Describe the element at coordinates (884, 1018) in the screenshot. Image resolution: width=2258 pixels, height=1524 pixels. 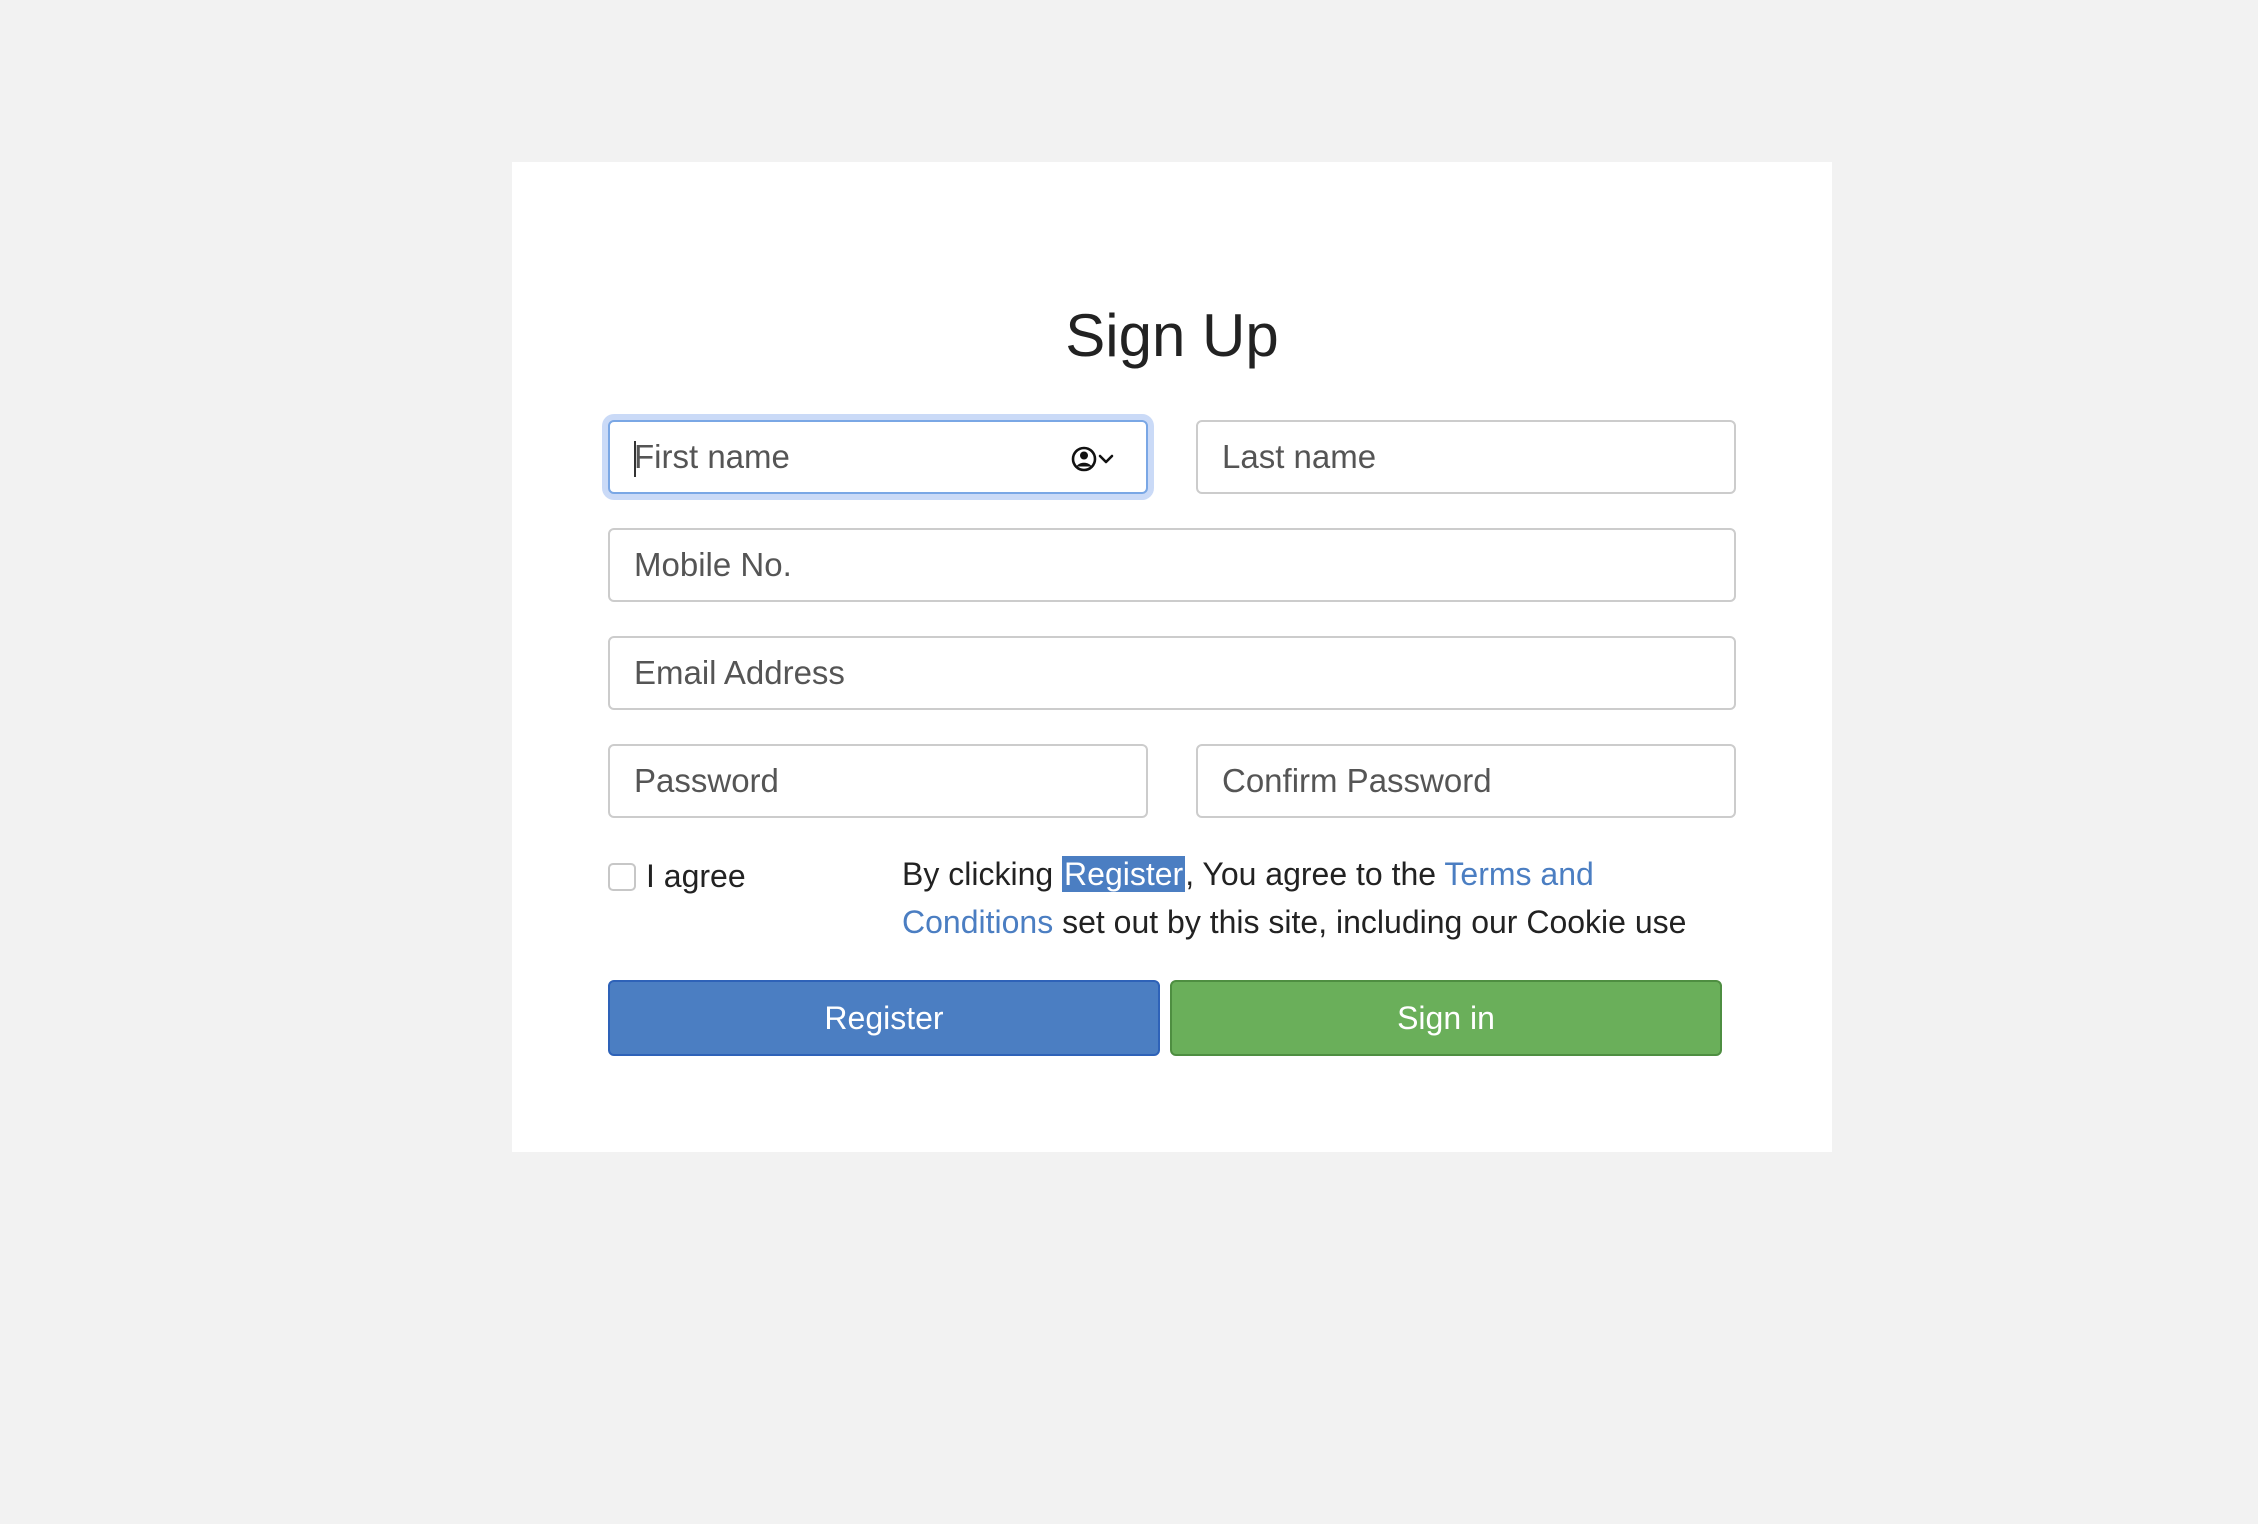
I see `register-button: Register` at that location.